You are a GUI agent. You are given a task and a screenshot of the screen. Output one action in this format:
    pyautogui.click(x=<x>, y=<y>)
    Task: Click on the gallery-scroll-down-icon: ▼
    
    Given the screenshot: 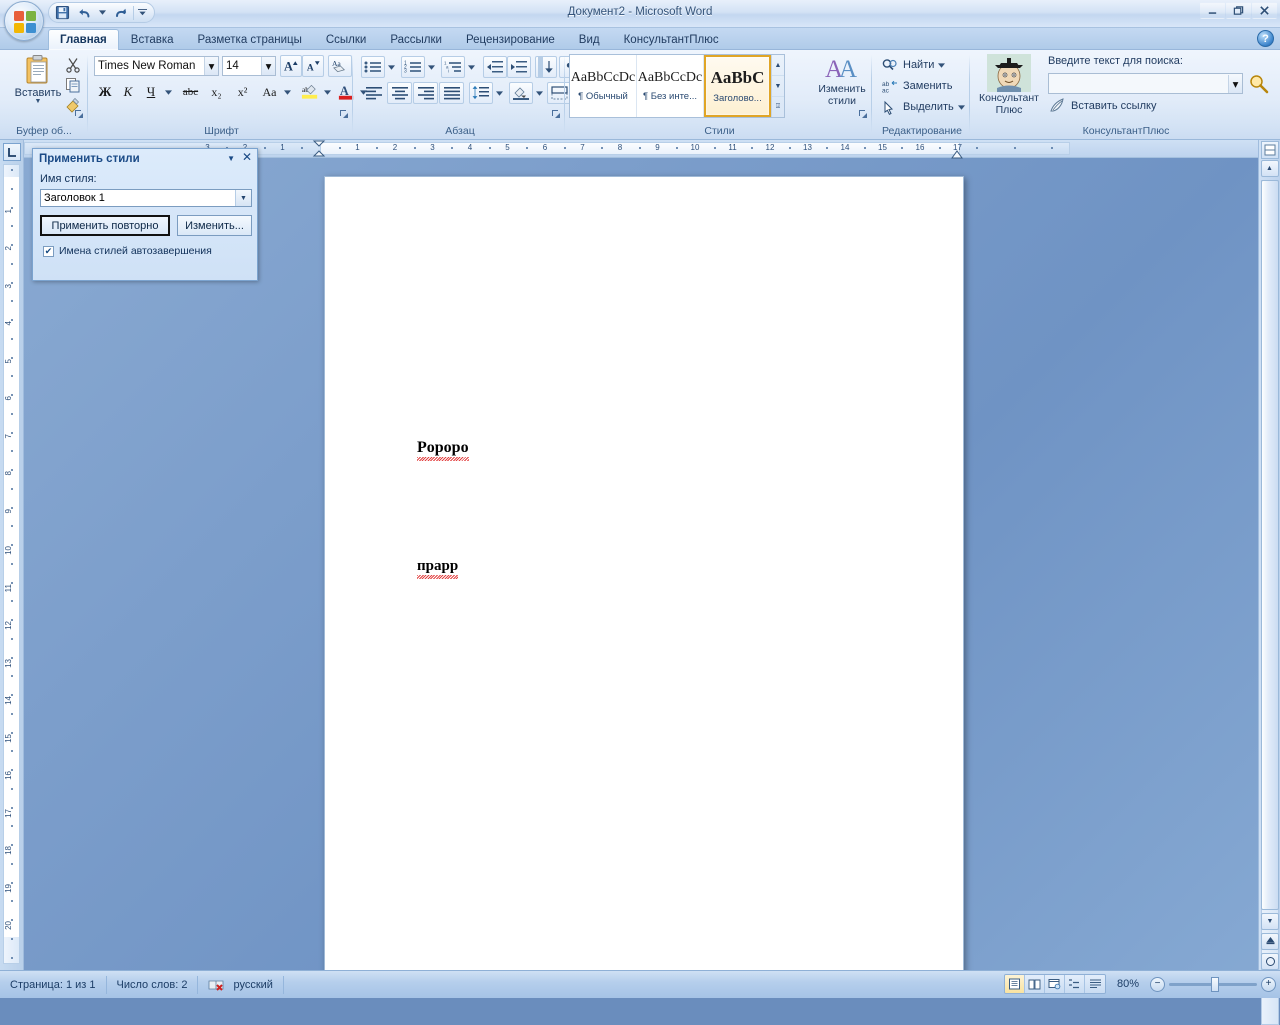 What is the action you would take?
    pyautogui.click(x=778, y=86)
    